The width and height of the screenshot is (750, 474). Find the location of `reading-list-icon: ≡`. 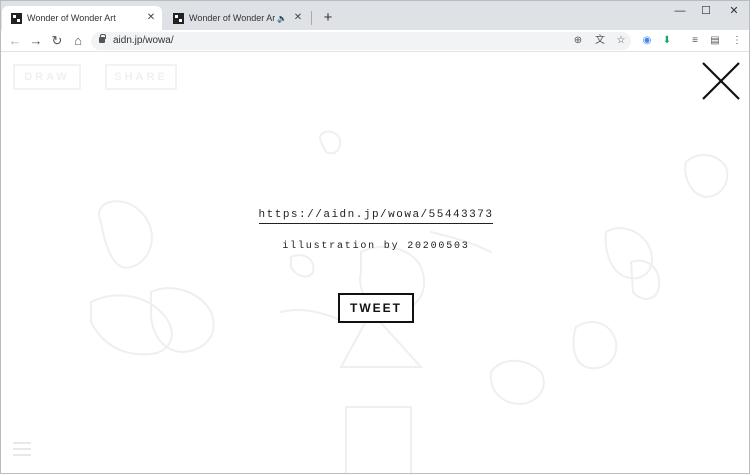

reading-list-icon: ≡ is located at coordinates (695, 41).